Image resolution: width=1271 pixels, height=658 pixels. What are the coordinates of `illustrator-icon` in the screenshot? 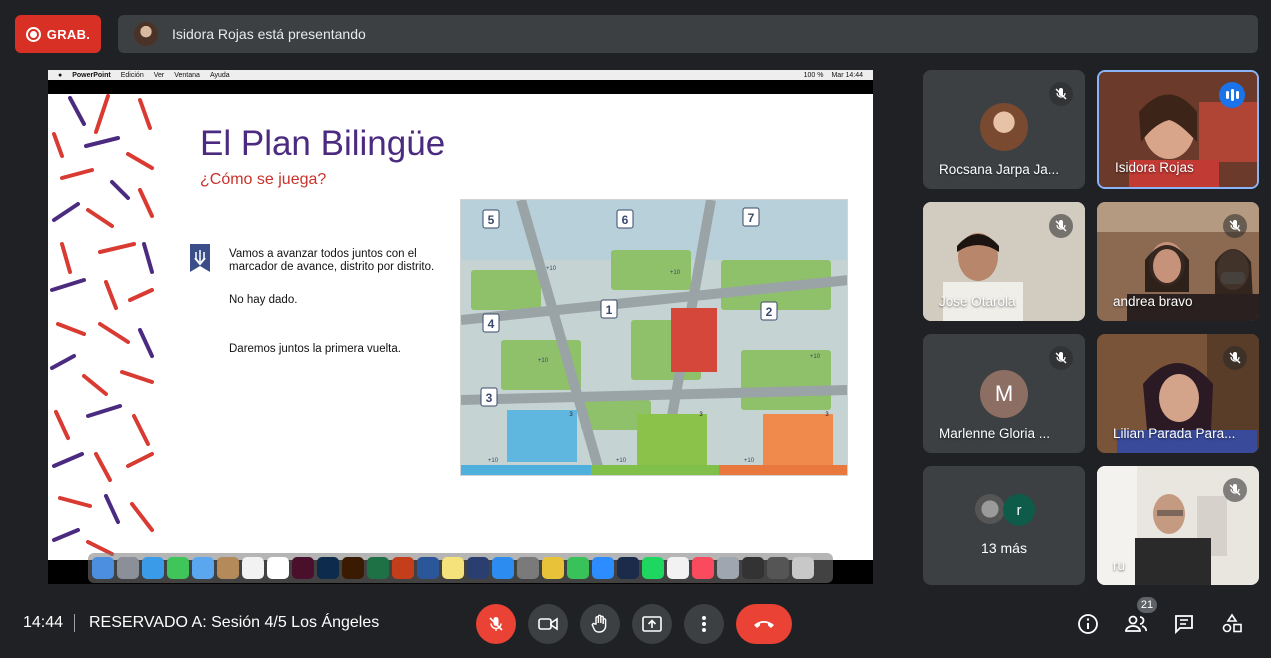 It's located at (353, 568).